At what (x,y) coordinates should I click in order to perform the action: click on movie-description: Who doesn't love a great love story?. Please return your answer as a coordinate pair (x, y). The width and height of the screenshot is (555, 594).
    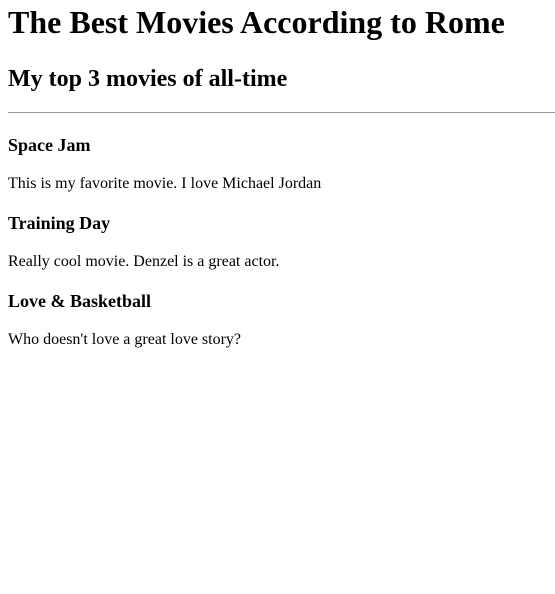
    Looking at the image, I should click on (125, 339).